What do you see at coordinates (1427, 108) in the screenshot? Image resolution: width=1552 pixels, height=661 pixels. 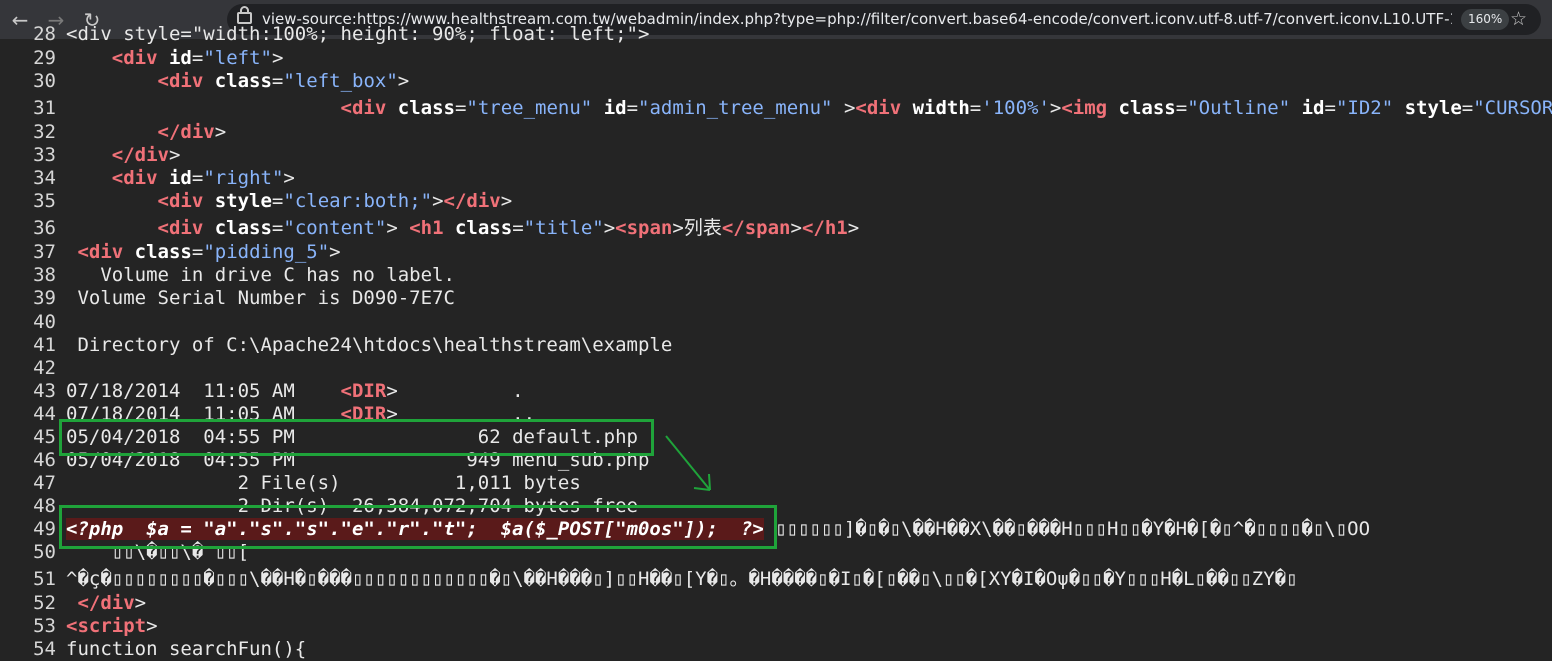 I see `html-attribute: style` at bounding box center [1427, 108].